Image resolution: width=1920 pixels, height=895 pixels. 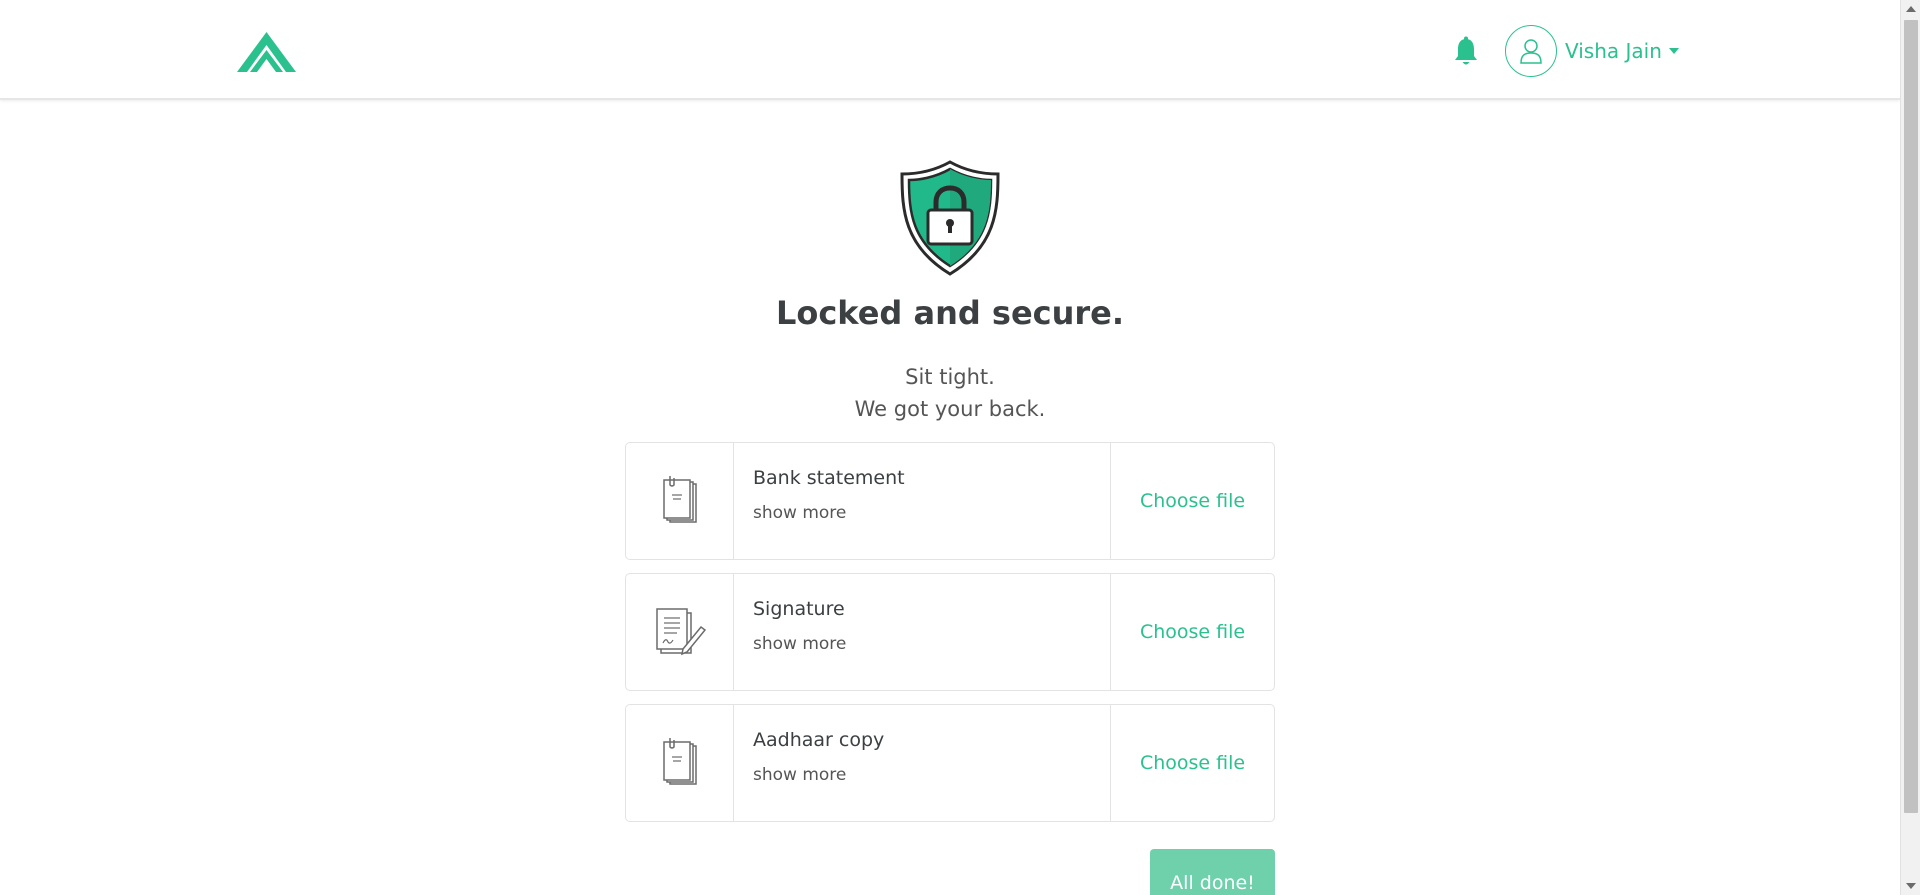 I want to click on document-name: Aadhaar copy, so click(x=819, y=740).